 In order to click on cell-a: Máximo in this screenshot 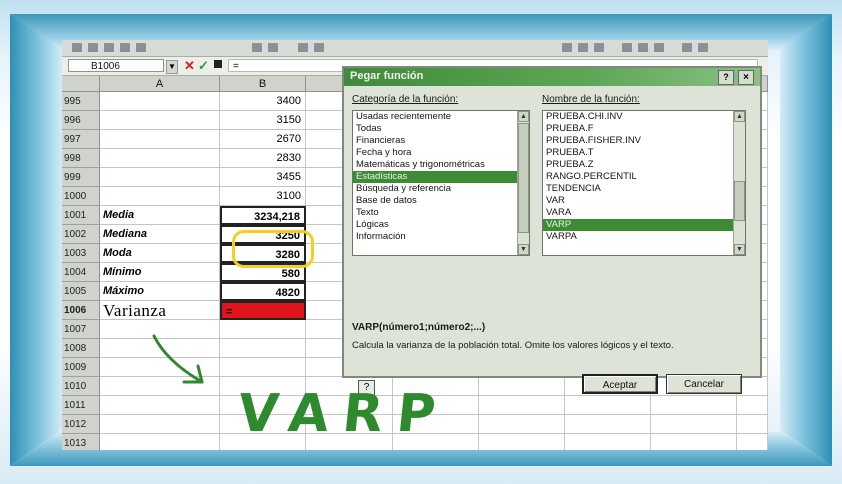, I will do `click(160, 291)`.